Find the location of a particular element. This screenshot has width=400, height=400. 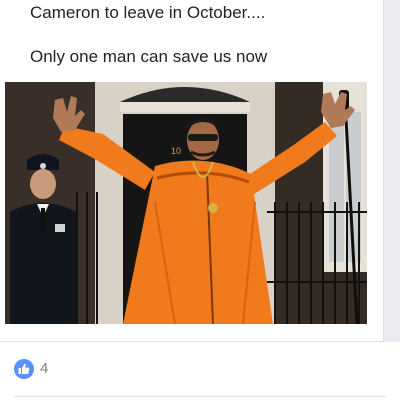

thumbs-up-glyph is located at coordinates (24, 368).